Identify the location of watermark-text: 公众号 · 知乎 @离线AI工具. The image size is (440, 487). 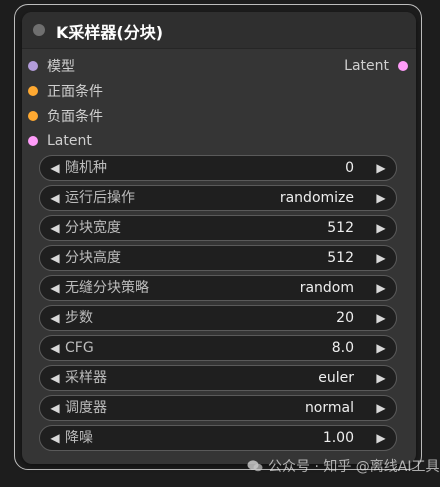
(354, 467).